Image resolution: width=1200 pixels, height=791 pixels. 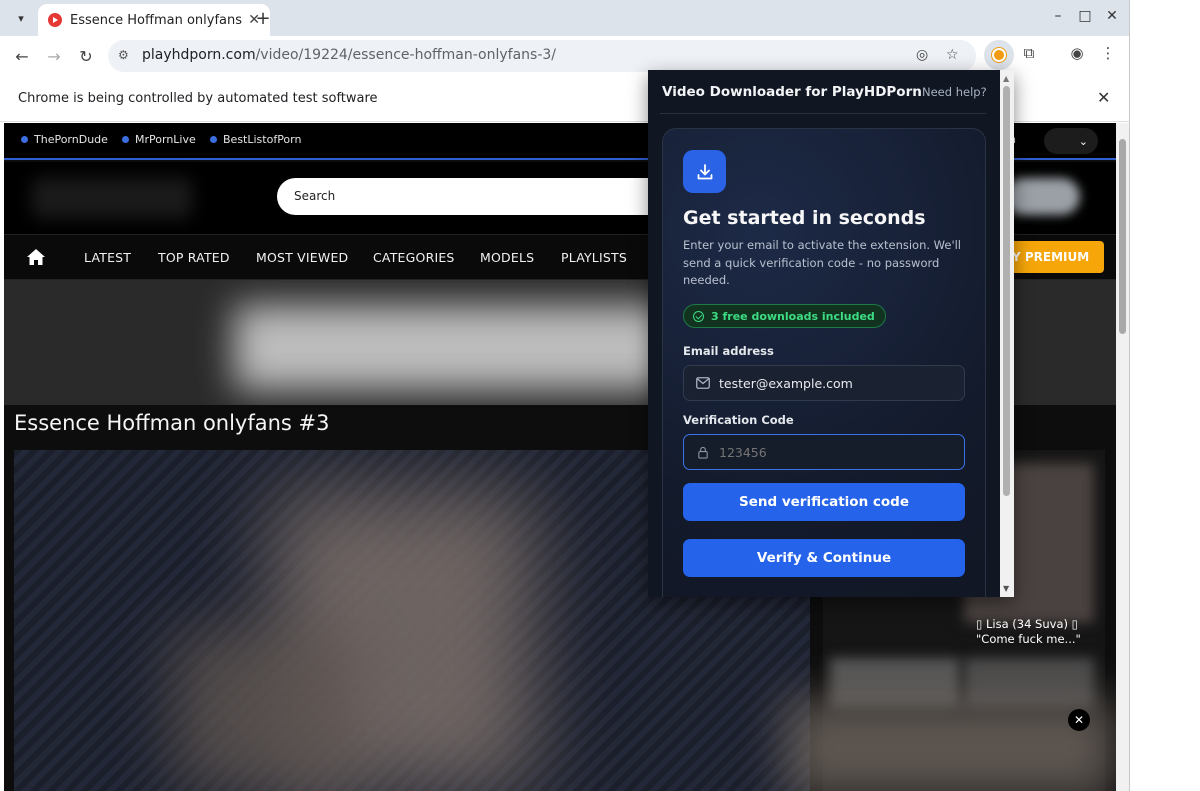 I want to click on premium-button: Y PREMIUM, so click(x=1054, y=257).